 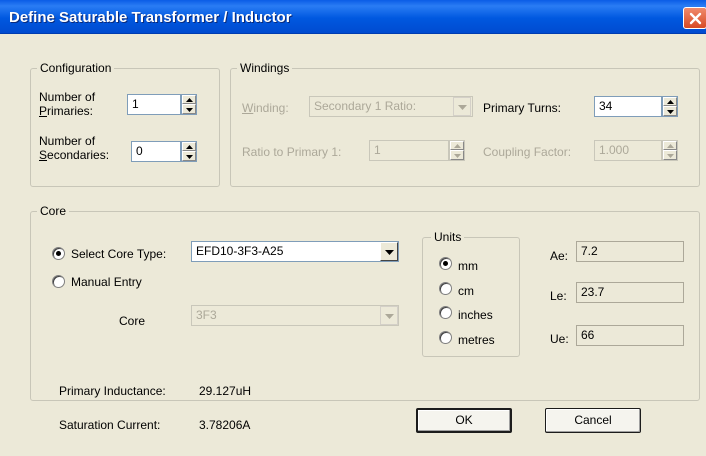 I want to click on num-primaries-label-line1: Number of, so click(x=67, y=97).